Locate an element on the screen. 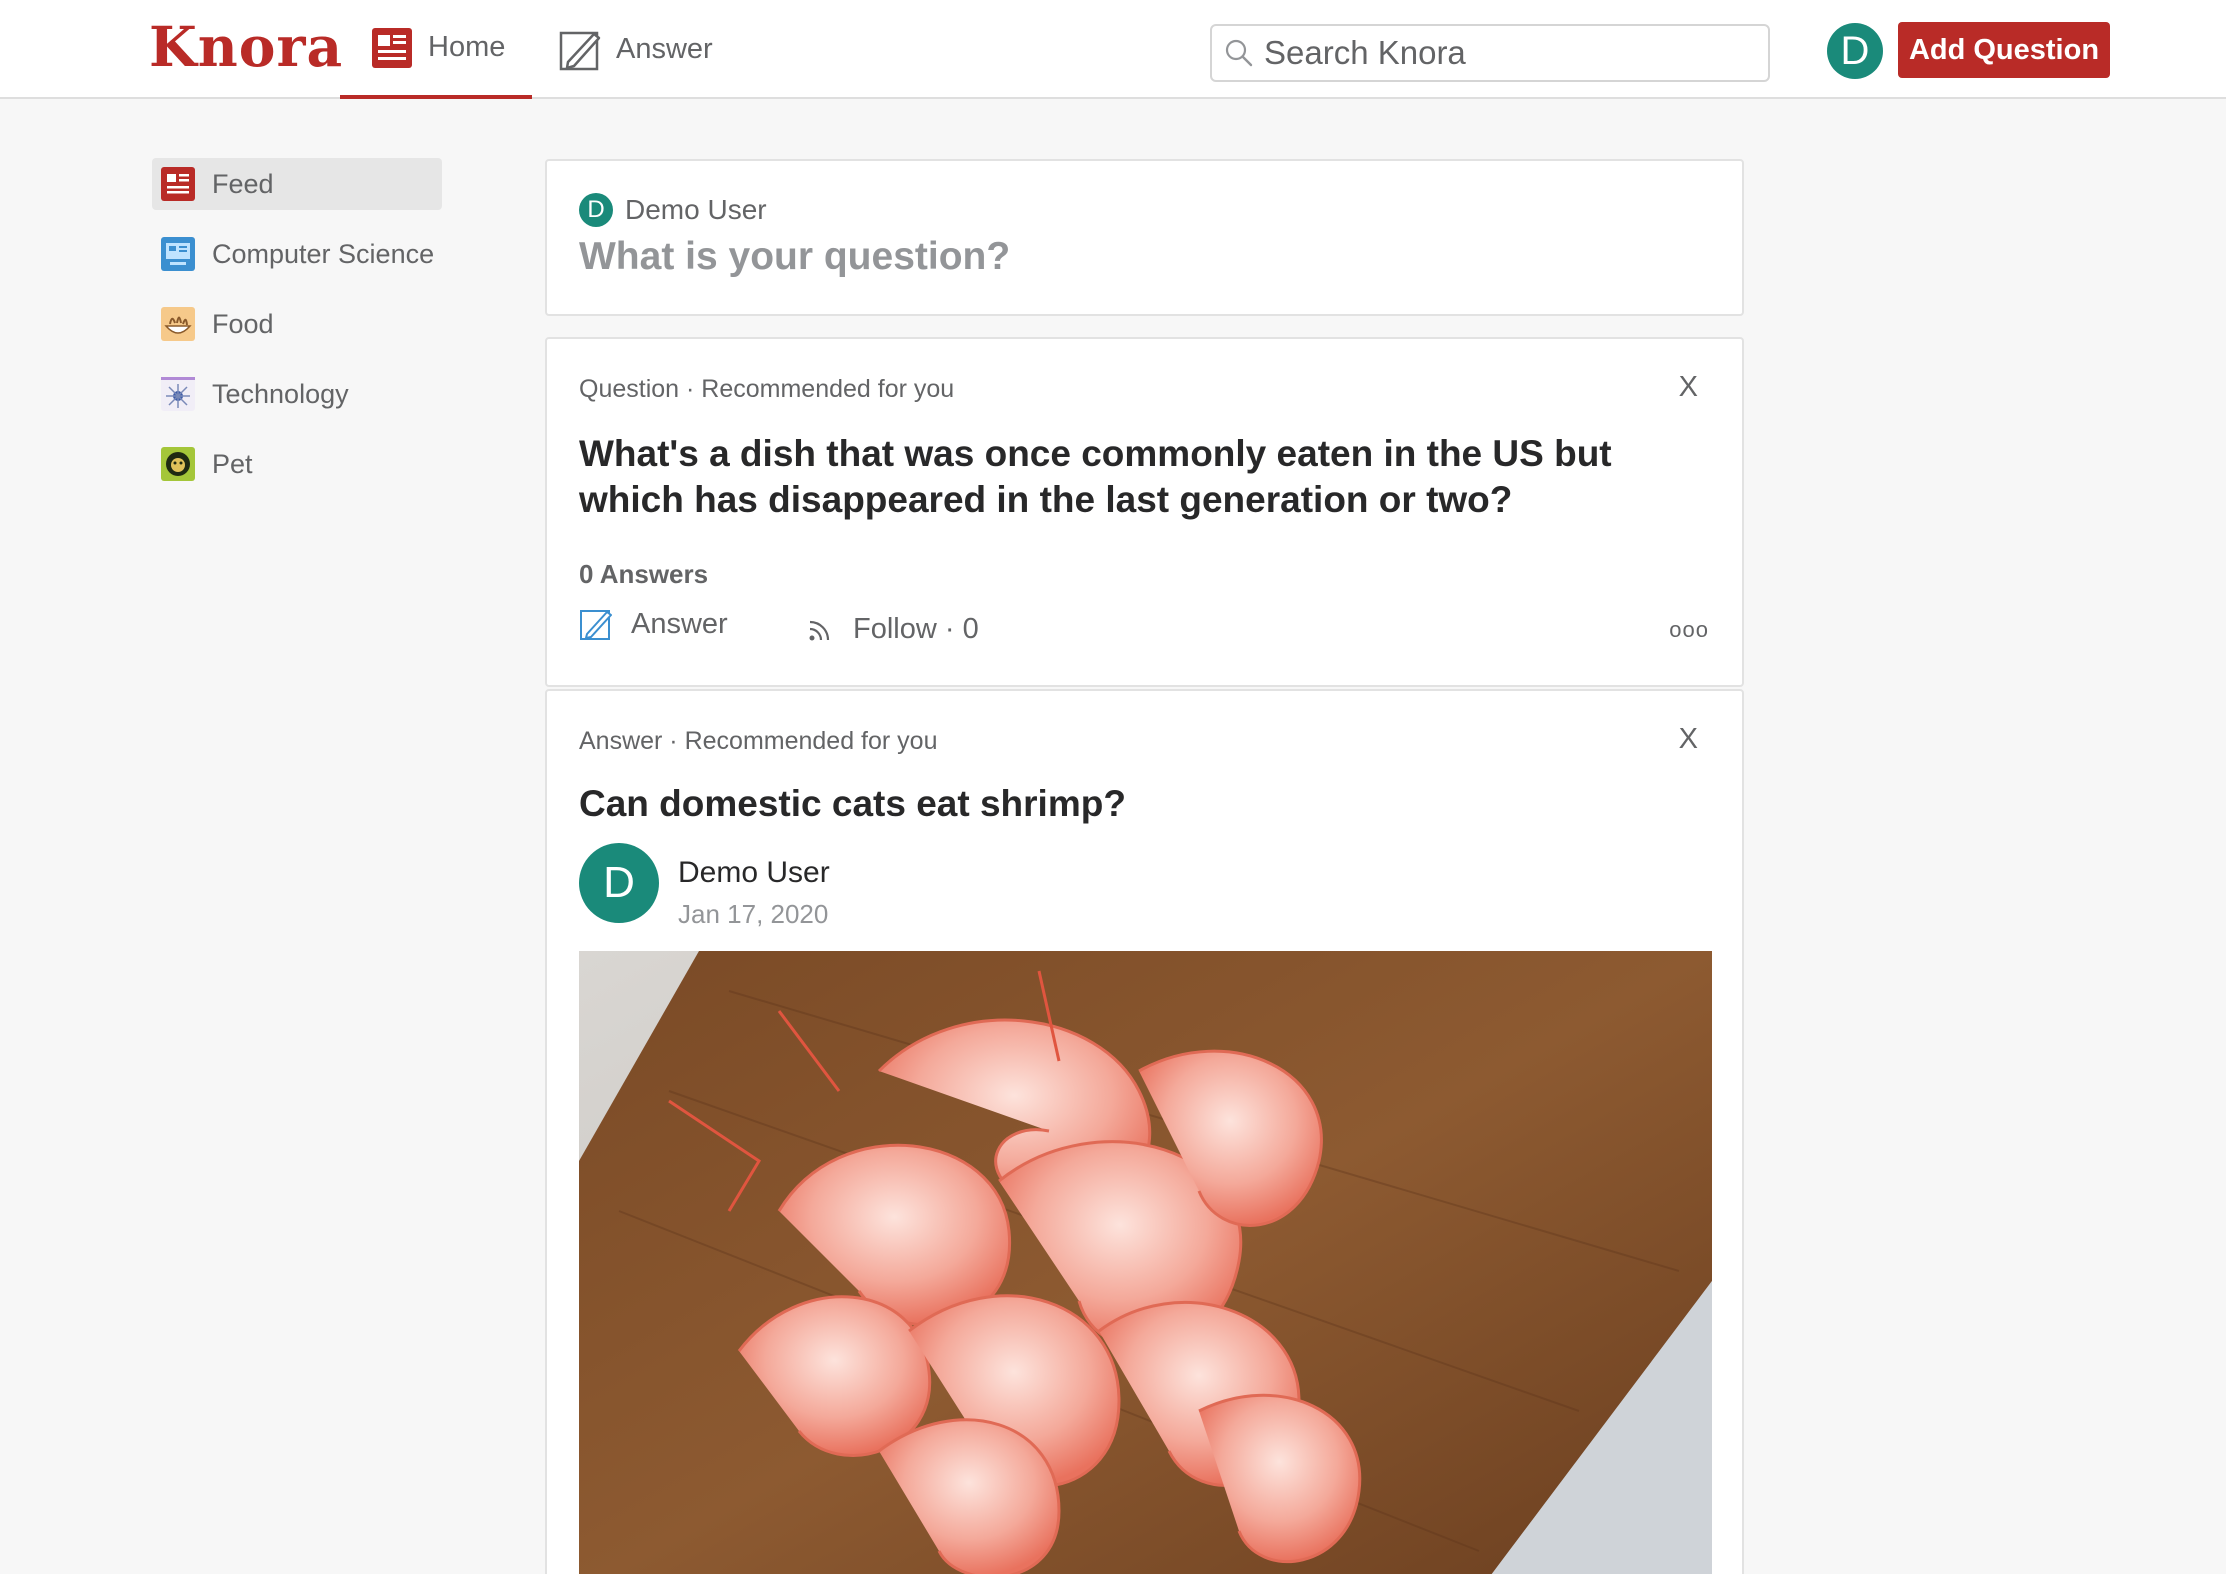 The image size is (2226, 1574). author-name: Demo User is located at coordinates (754, 873).